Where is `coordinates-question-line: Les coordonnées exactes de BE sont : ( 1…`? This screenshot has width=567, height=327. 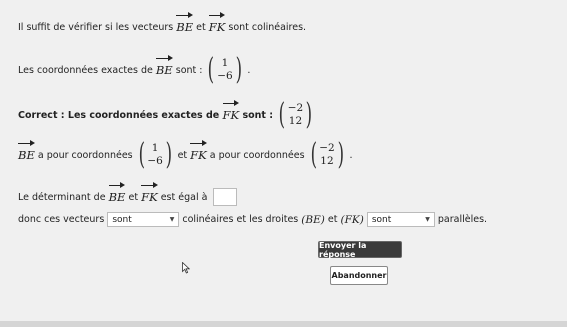
coordinates-question-line: Les coordonnées exactes de BE sont : ( 1… is located at coordinates (134, 70).